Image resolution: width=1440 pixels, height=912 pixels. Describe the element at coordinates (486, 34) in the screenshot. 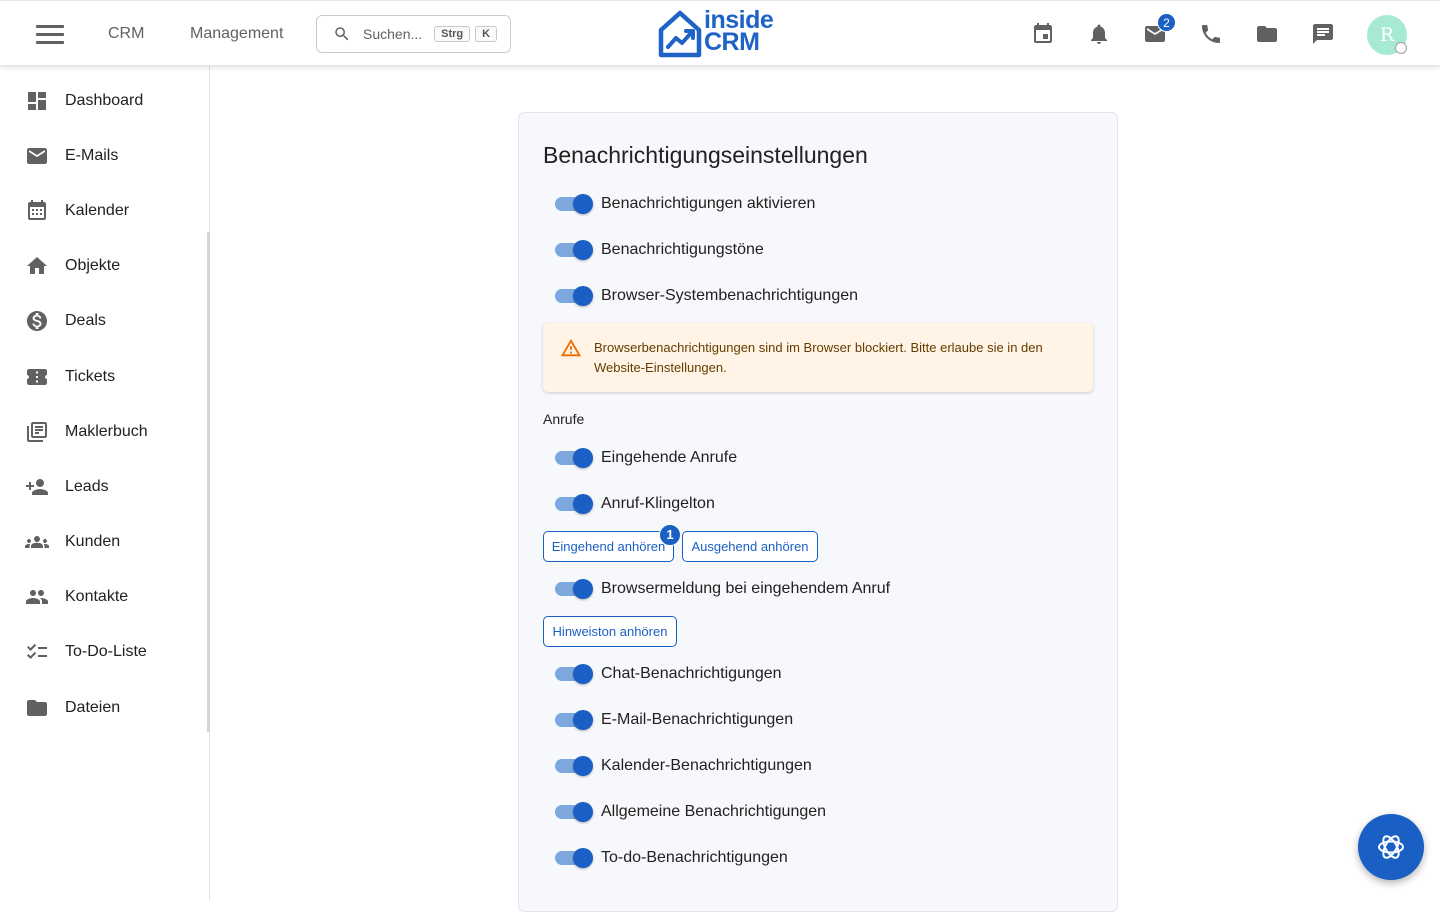

I see `shortcut-key-k: K` at that location.